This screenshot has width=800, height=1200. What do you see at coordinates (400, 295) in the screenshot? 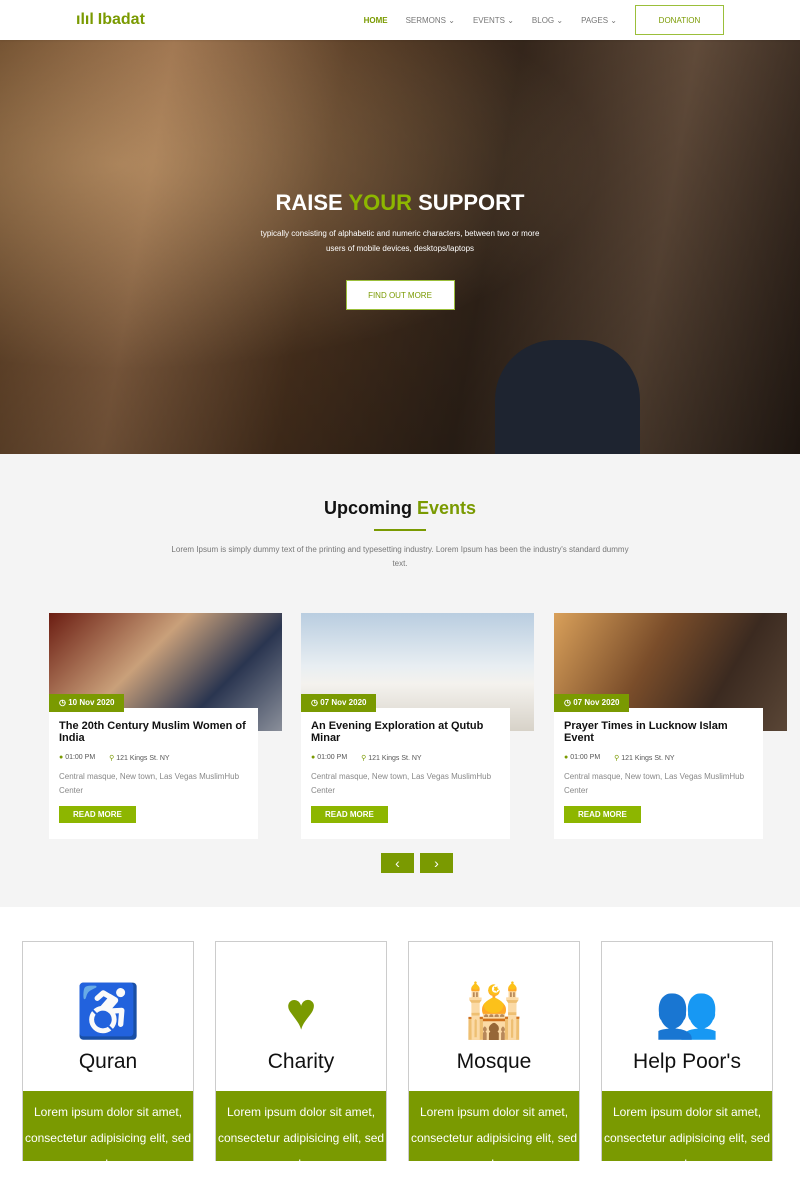
I see `find-out-more-button: FIND OUT MORE` at bounding box center [400, 295].